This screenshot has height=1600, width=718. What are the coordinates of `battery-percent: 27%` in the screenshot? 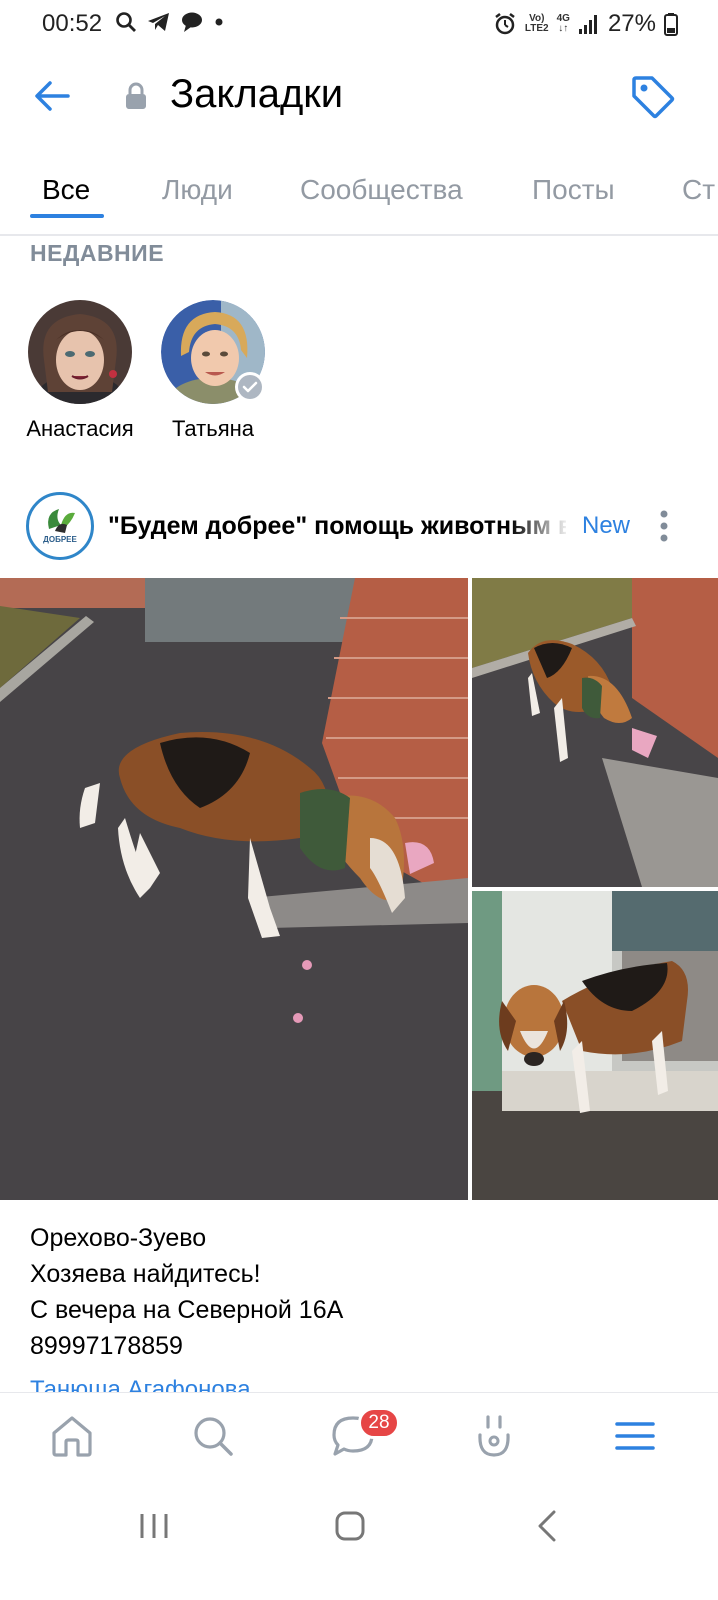 It's located at (631, 23).